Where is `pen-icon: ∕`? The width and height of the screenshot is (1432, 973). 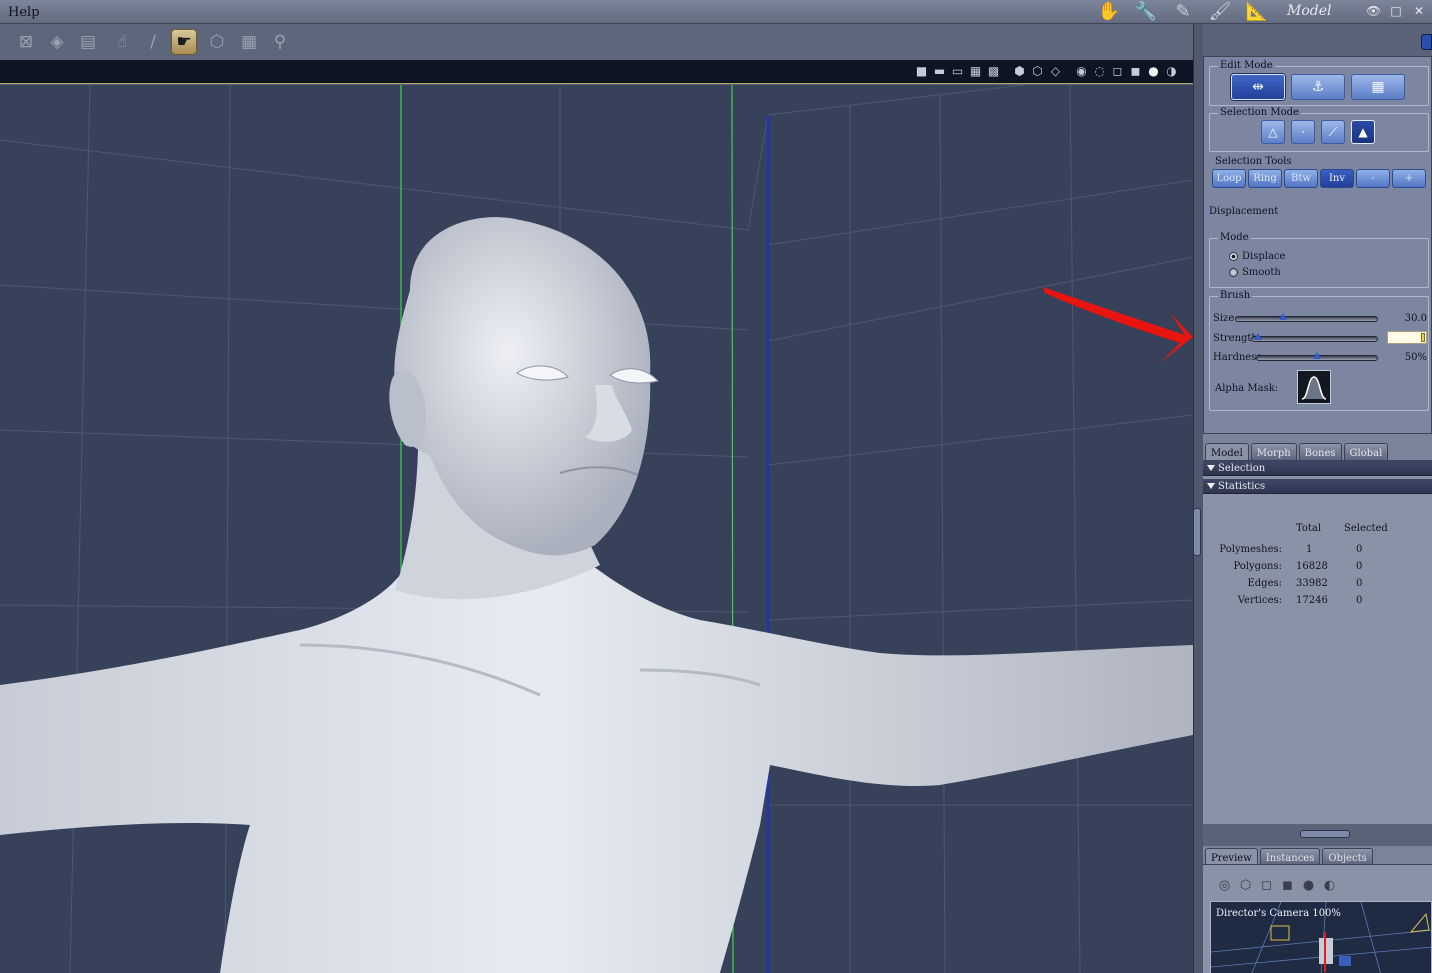
pen-icon: ∕ is located at coordinates (153, 42).